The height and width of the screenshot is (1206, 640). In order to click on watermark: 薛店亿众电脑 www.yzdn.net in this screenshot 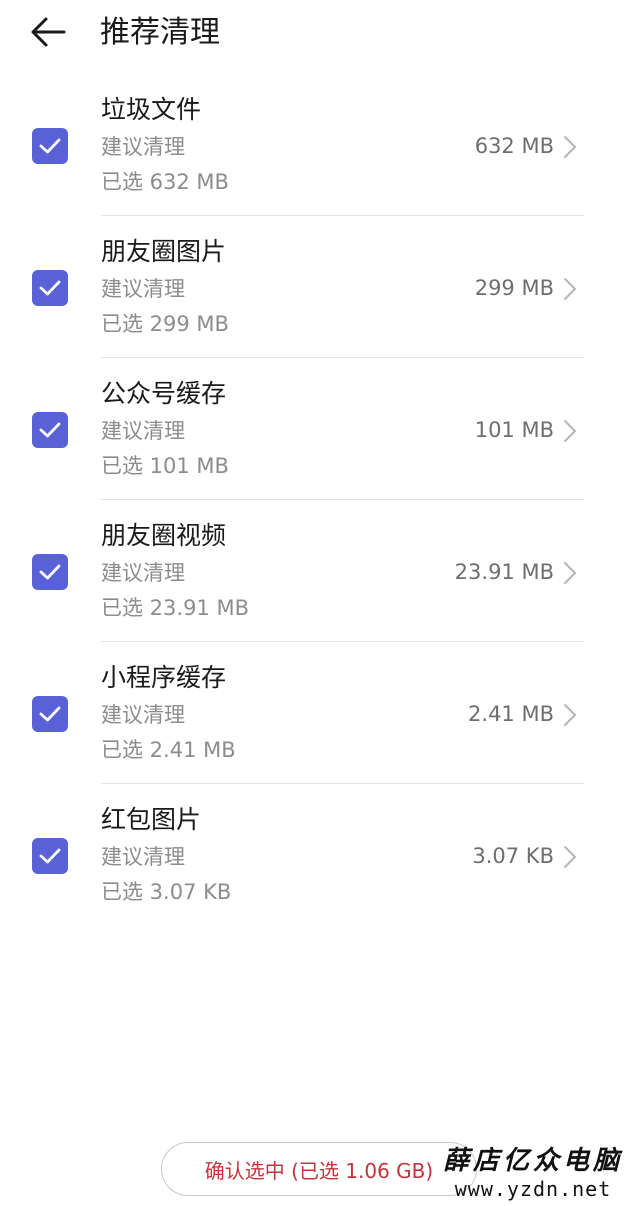, I will do `click(533, 1174)`.